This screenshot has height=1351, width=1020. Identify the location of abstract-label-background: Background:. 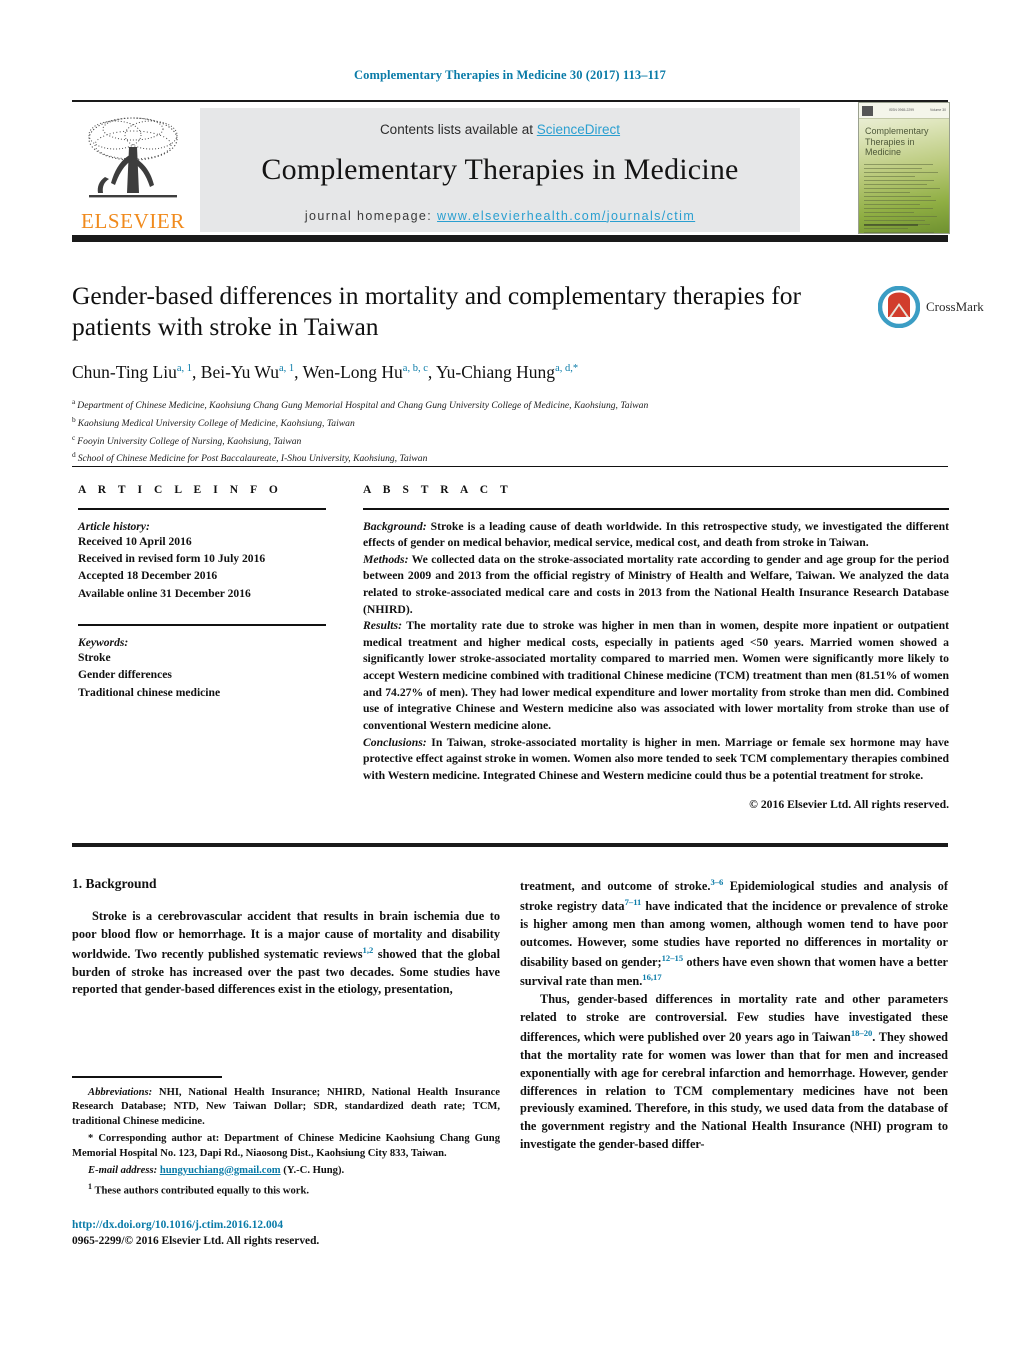
(395, 526).